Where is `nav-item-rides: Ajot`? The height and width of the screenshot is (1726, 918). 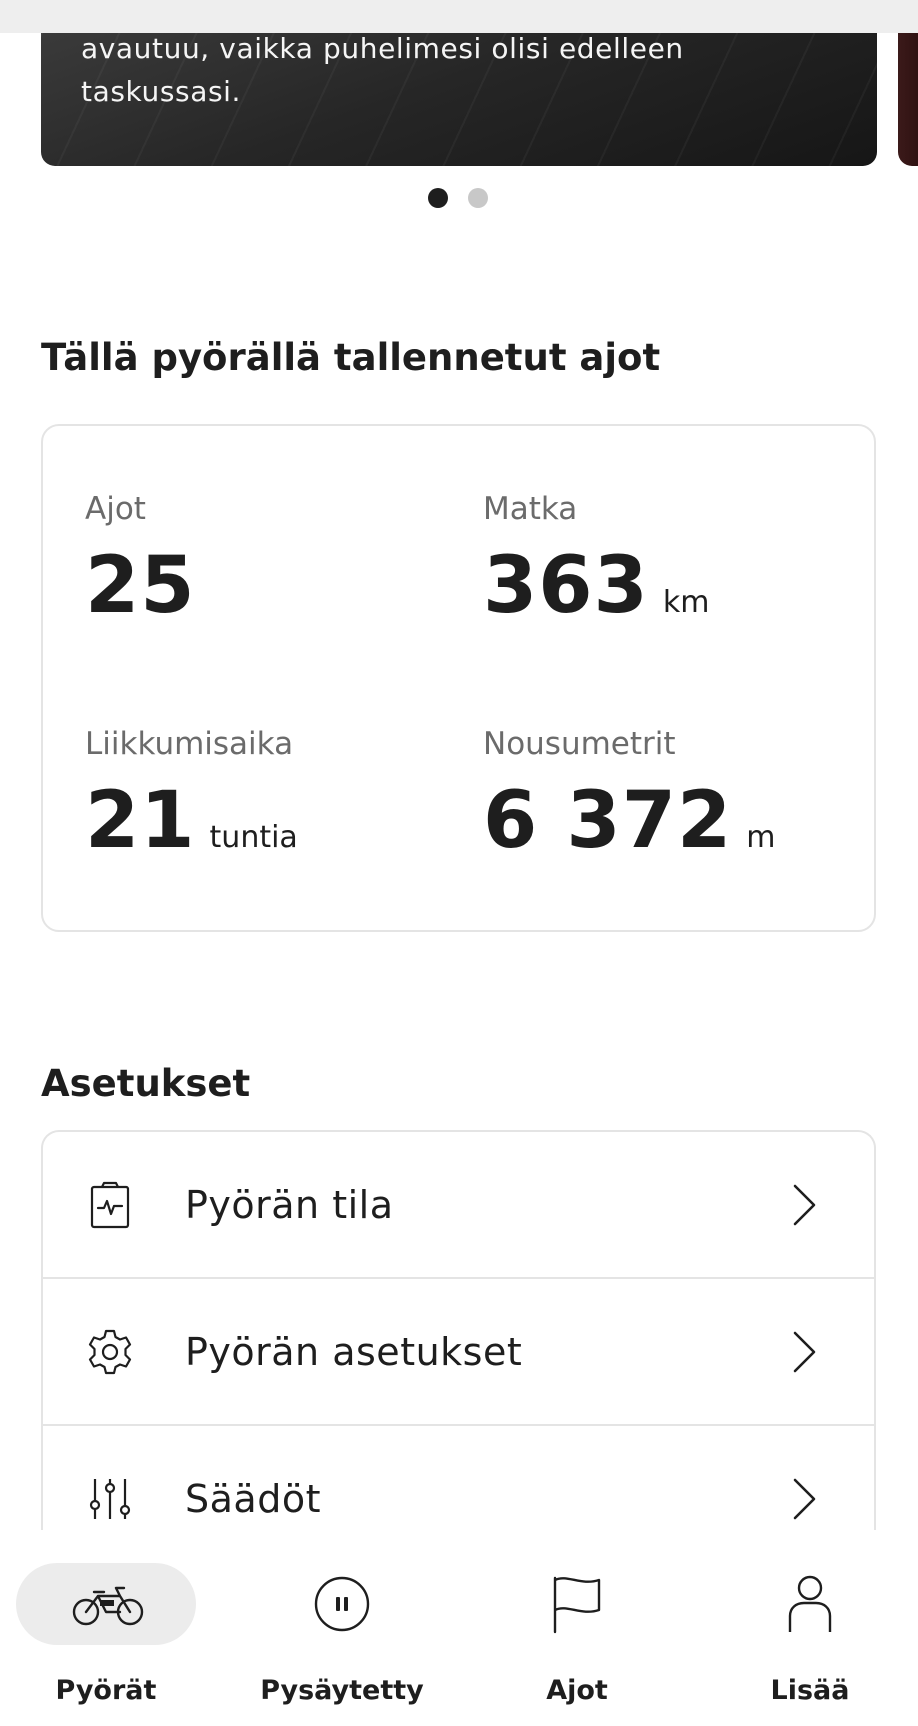 nav-item-rides: Ajot is located at coordinates (577, 1628).